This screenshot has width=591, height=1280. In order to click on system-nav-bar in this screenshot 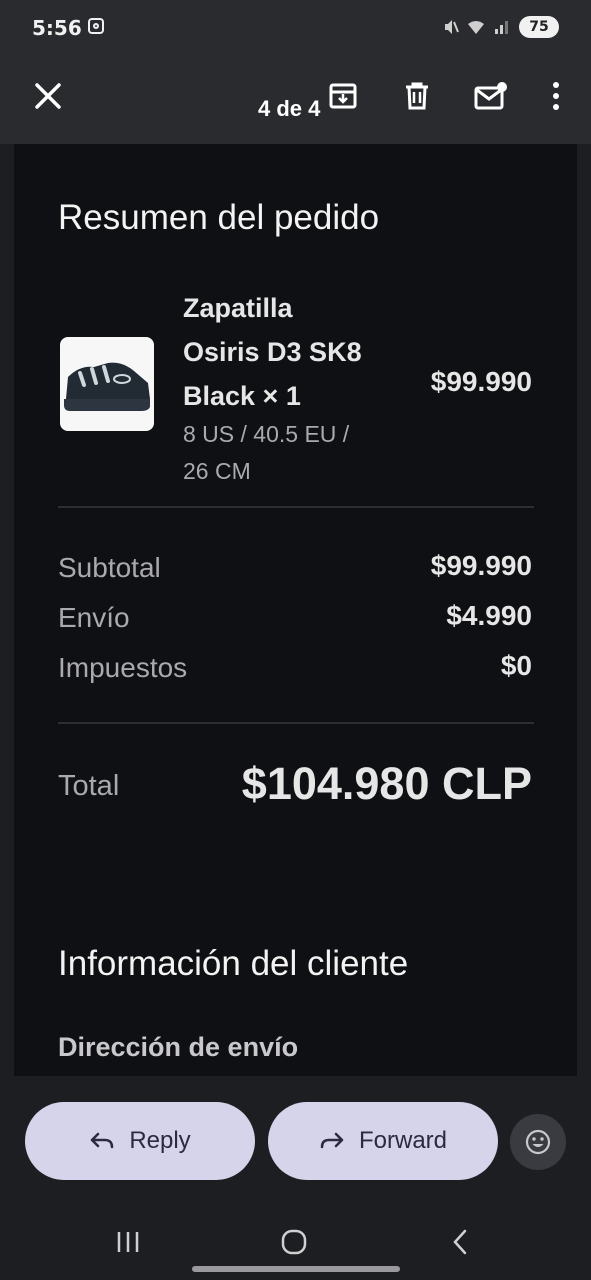, I will do `click(295, 1242)`.